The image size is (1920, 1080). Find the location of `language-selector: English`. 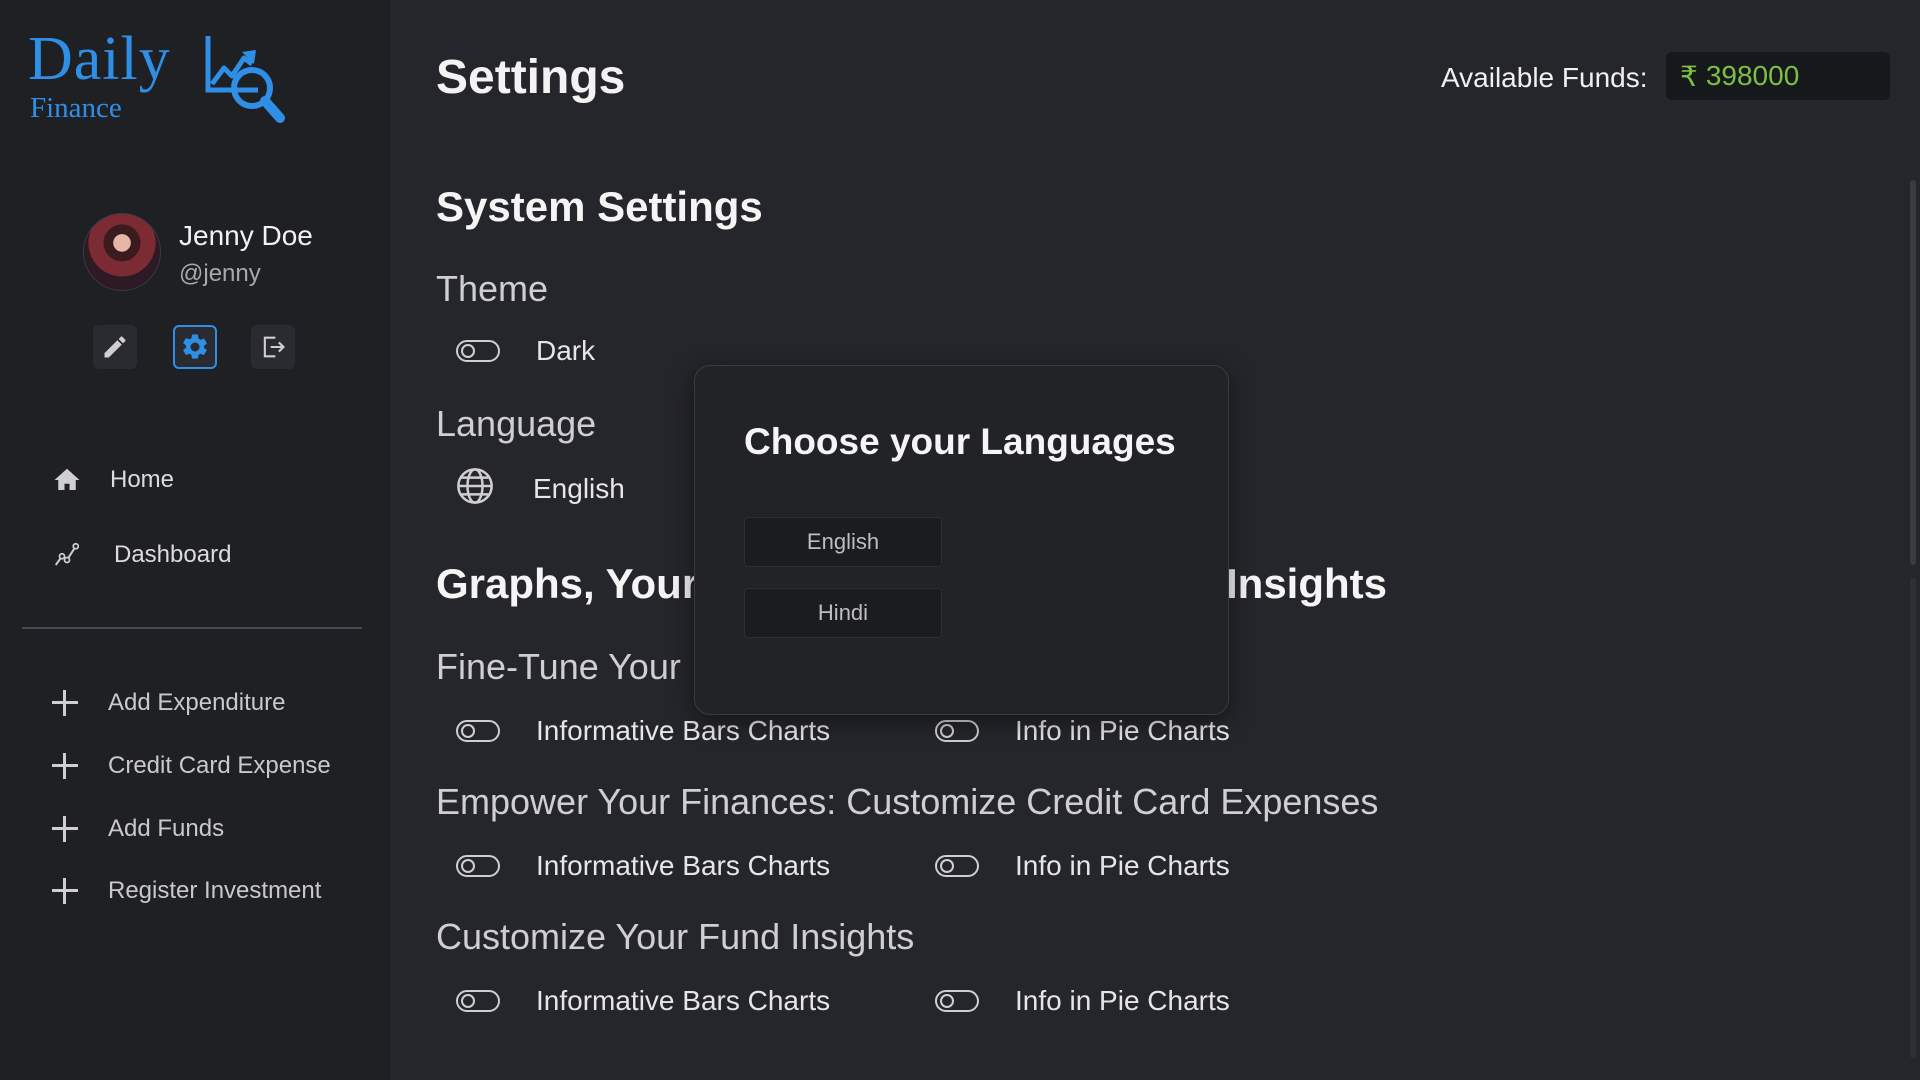

language-selector: English is located at coordinates (540, 488).